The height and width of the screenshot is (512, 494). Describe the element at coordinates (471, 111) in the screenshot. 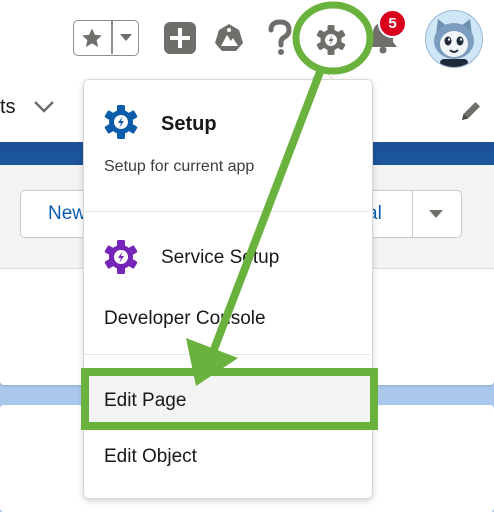

I see `pencil-icon` at that location.